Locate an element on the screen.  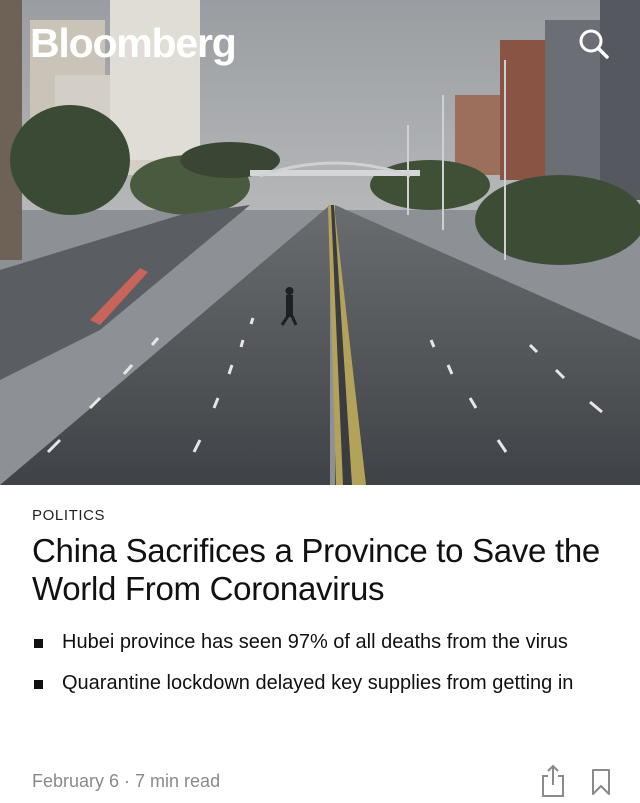
share-icon is located at coordinates (553, 781).